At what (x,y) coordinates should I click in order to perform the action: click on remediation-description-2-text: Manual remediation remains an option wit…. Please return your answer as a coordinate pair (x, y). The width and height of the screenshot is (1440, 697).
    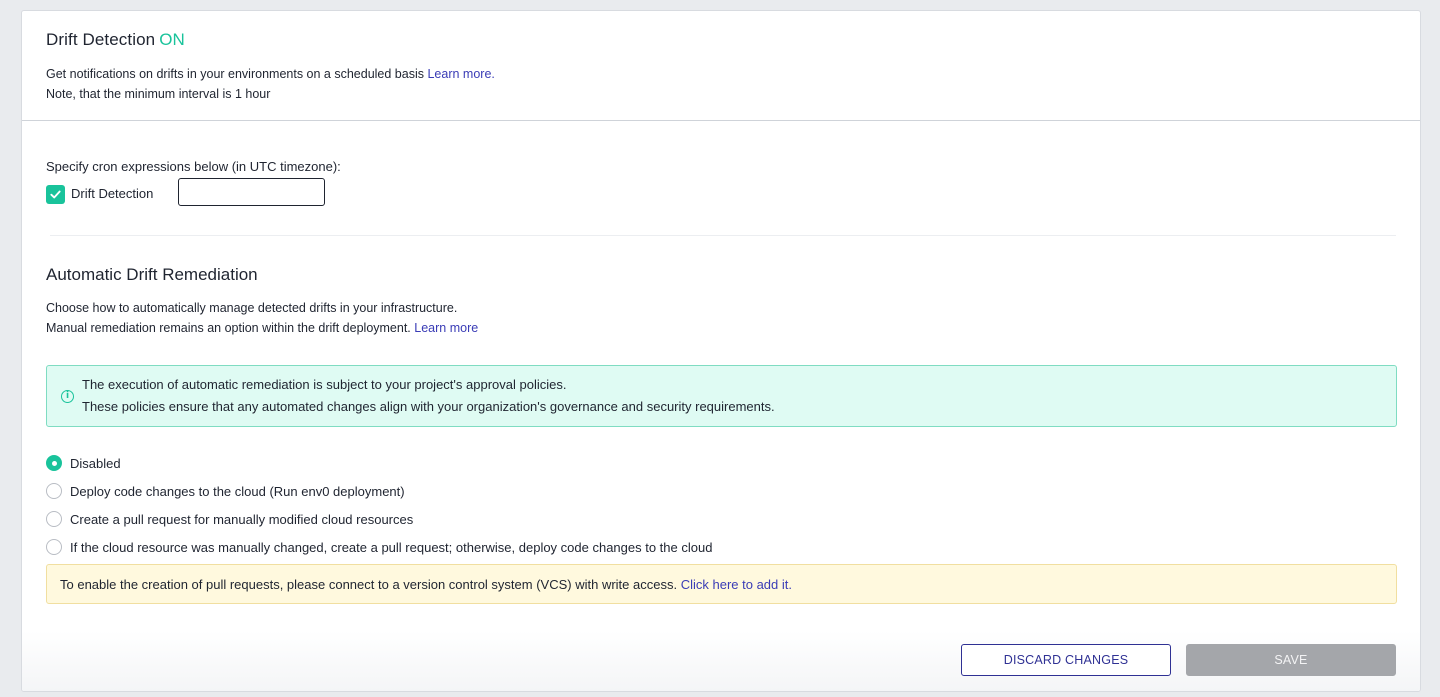
    Looking at the image, I should click on (228, 328).